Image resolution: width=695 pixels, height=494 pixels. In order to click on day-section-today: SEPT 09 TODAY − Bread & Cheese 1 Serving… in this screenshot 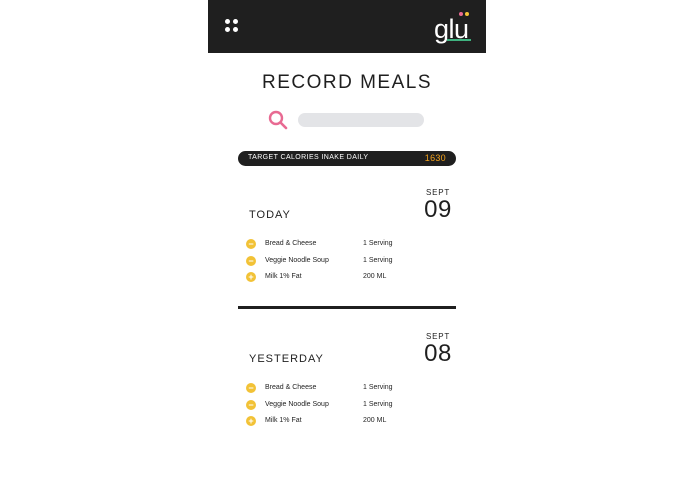, I will do `click(347, 241)`.